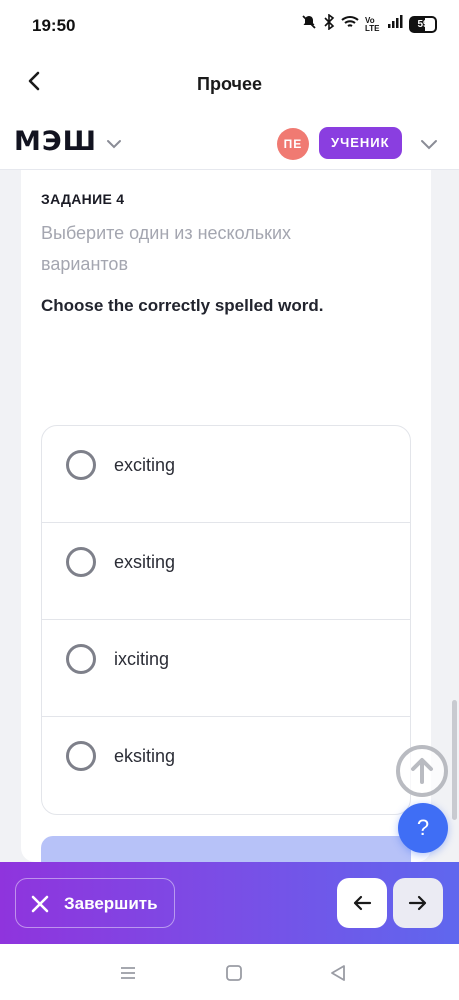 This screenshot has height=1000, width=459. I want to click on app-header: МЭШ ПЕ УЧЕНИК, so click(229, 142).